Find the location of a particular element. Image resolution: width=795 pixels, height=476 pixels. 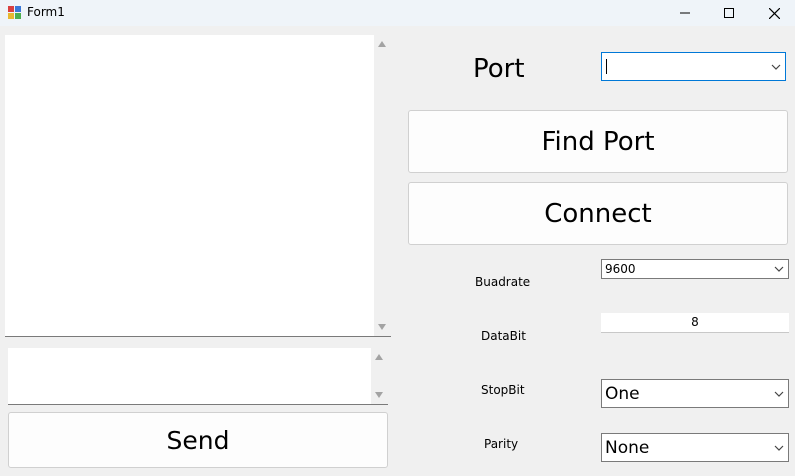

parity-value: None is located at coordinates (627, 448).